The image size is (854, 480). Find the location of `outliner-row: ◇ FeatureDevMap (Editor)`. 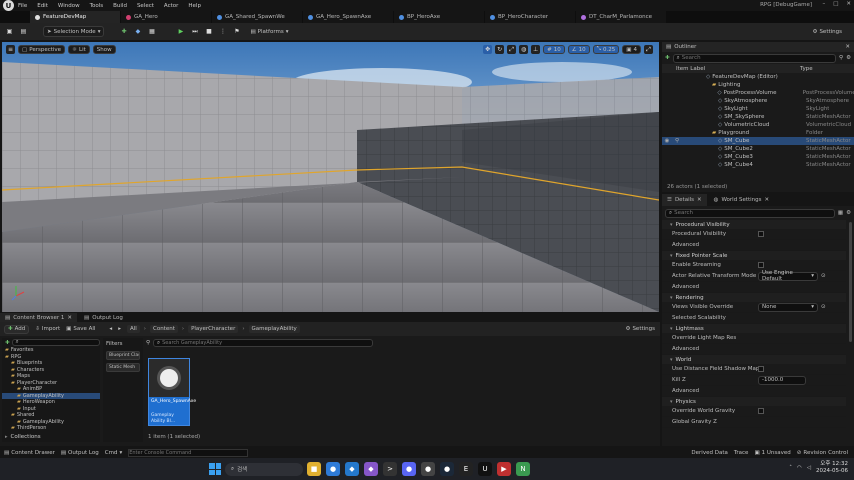

outliner-row: ◇ FeatureDevMap (Editor) is located at coordinates (758, 77).